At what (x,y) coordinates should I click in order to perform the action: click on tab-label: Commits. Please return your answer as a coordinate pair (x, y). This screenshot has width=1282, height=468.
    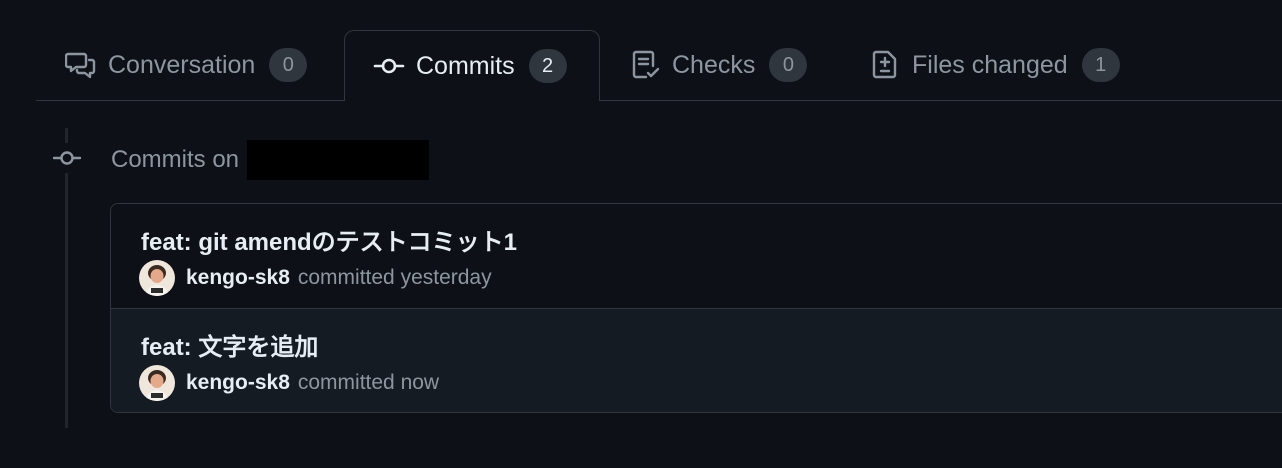
    Looking at the image, I should click on (465, 65).